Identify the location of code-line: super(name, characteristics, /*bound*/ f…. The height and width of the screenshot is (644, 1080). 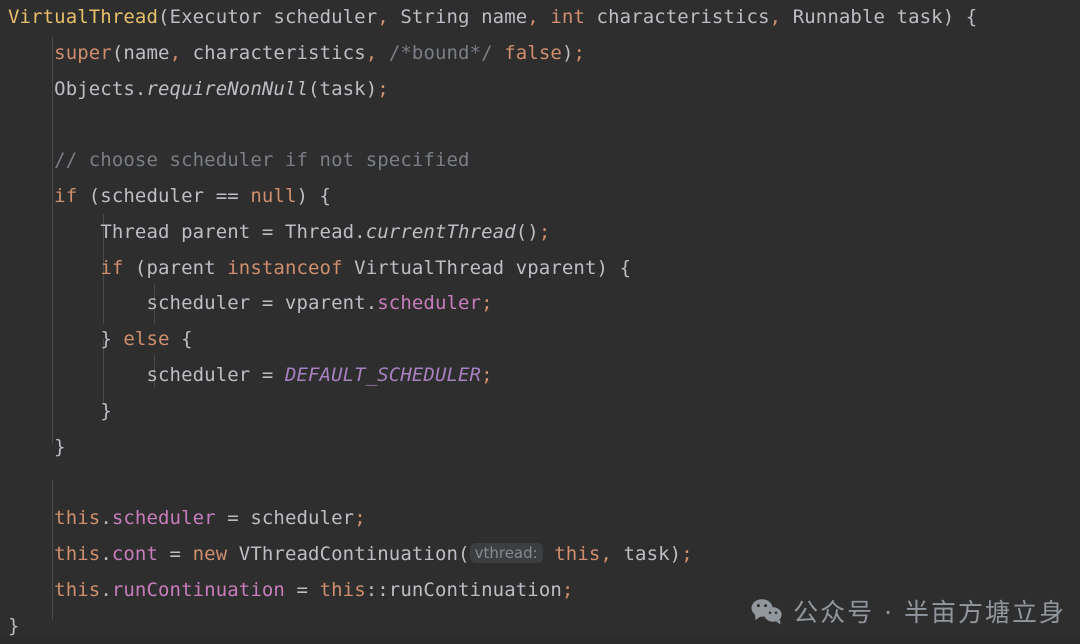
(540, 54).